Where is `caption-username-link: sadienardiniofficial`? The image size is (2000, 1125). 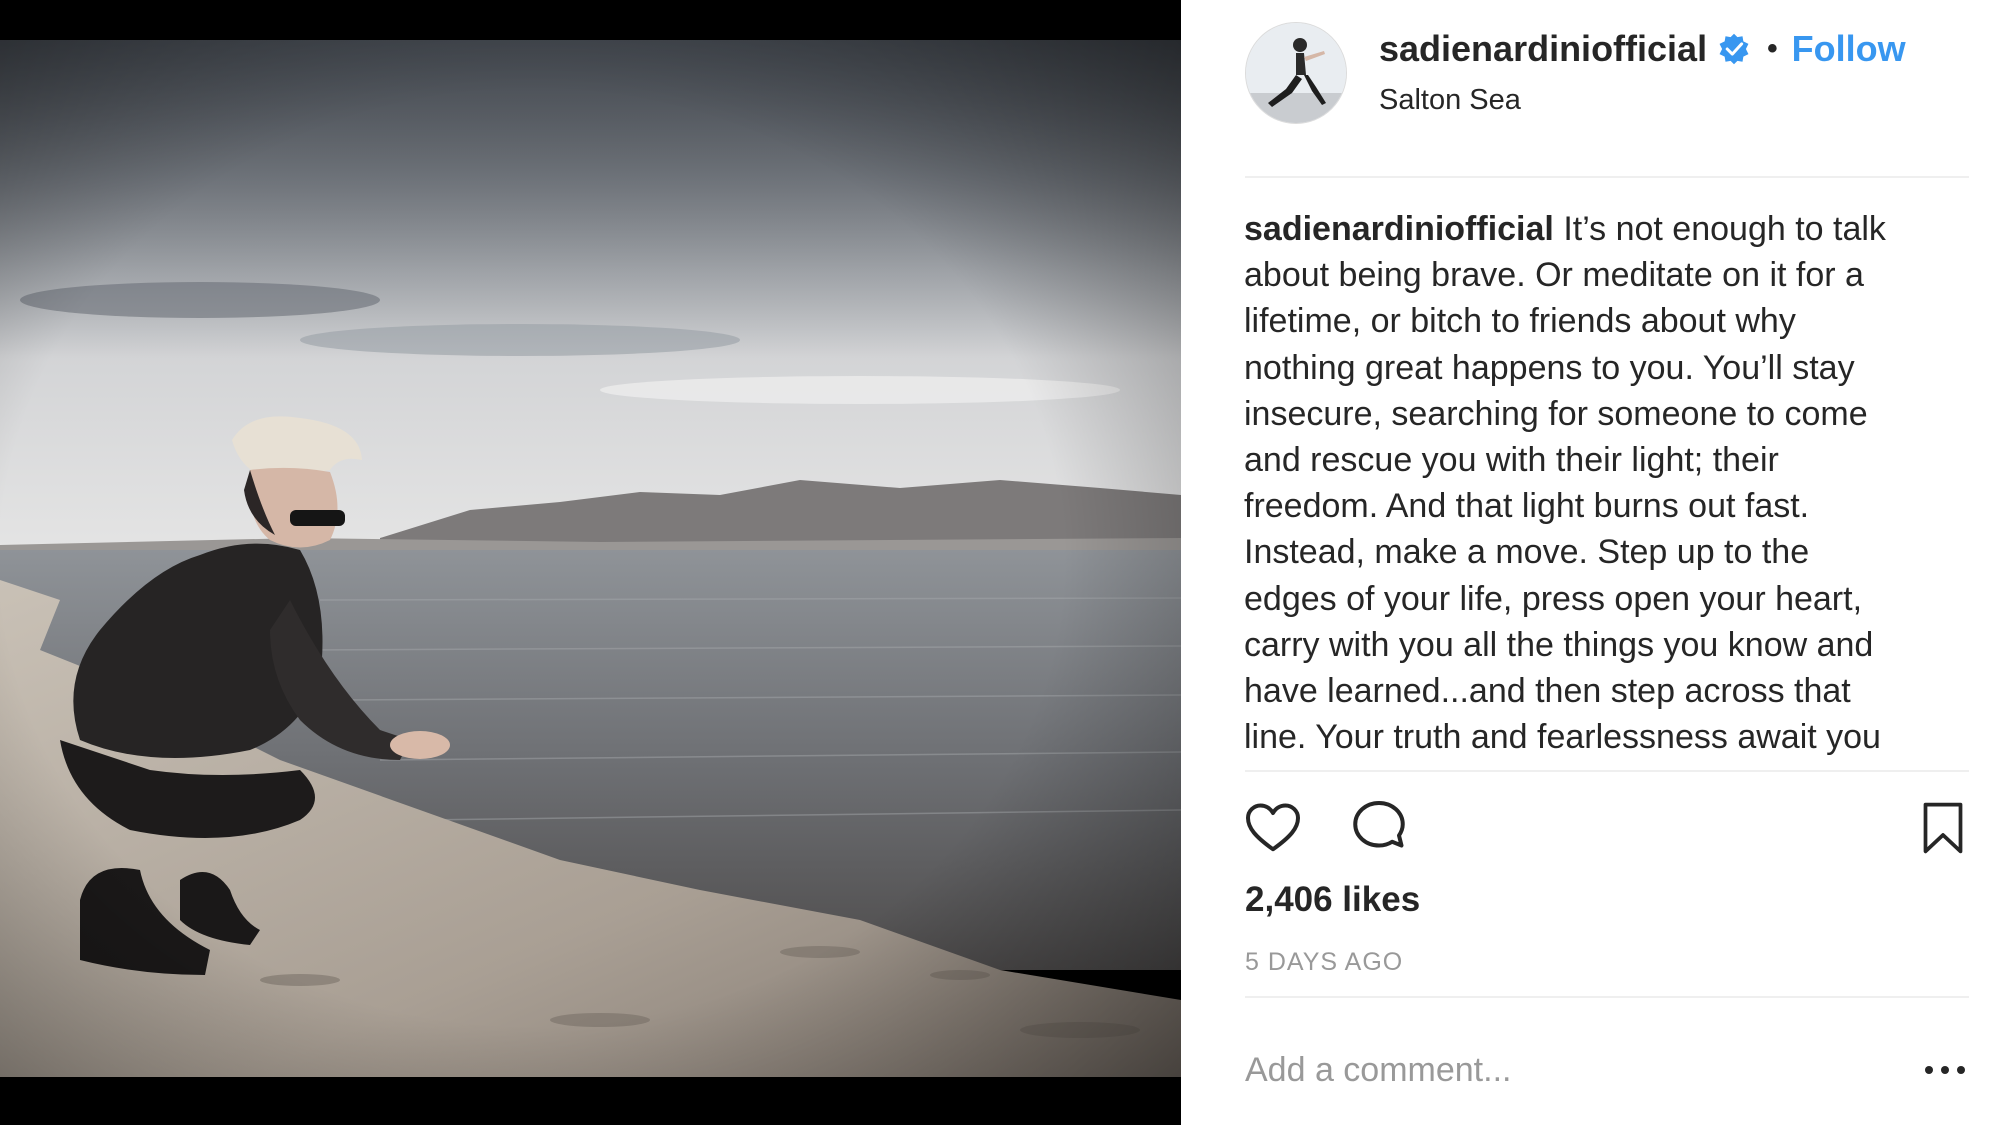
caption-username-link: sadienardiniofficial is located at coordinates (1399, 229).